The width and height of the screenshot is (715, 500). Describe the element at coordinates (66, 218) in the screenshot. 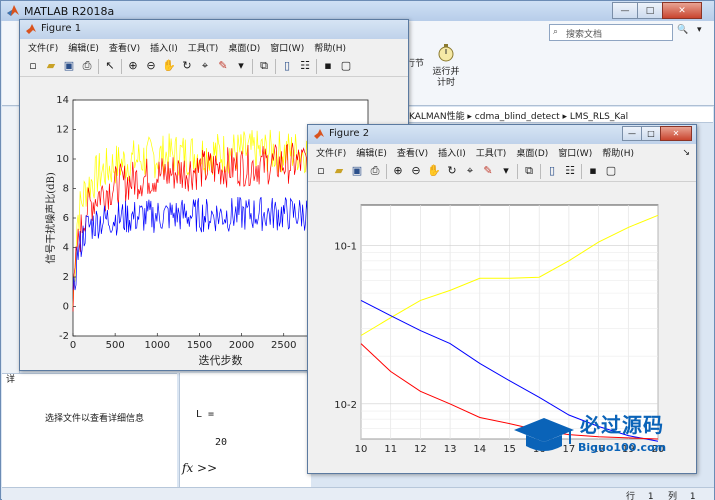

I see `y-tick-label: 6` at that location.